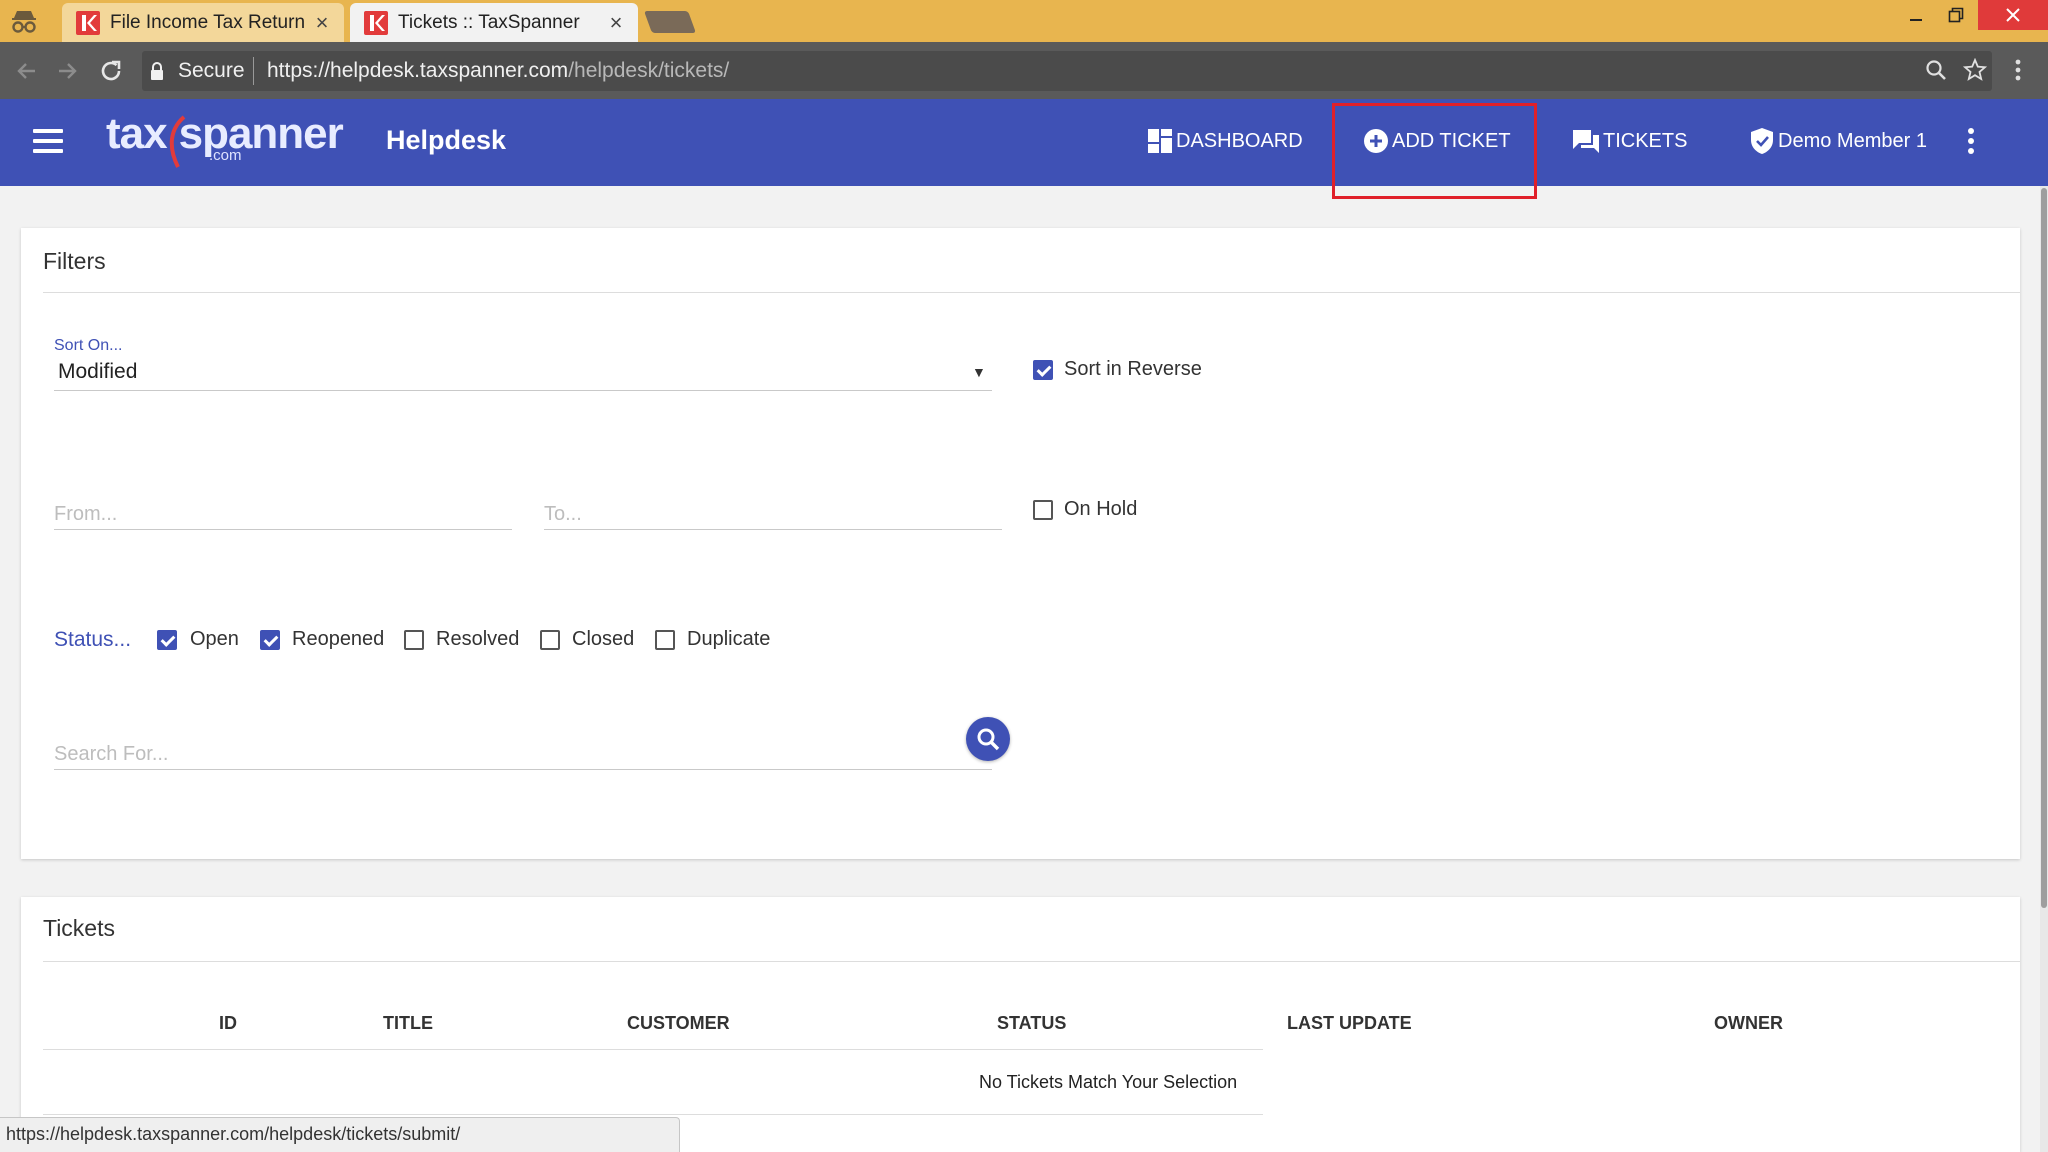 The width and height of the screenshot is (2048, 1152). I want to click on lock-icon, so click(157, 71).